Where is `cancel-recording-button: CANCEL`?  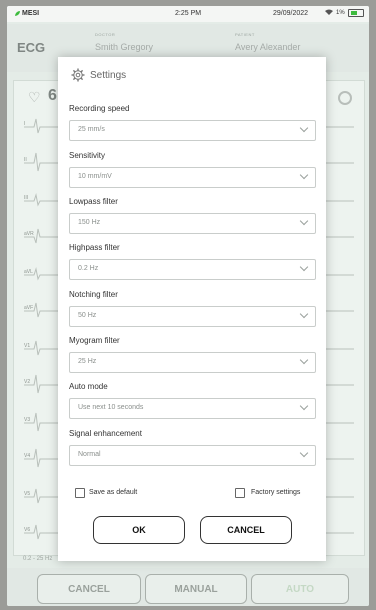
cancel-recording-button: CANCEL is located at coordinates (89, 589).